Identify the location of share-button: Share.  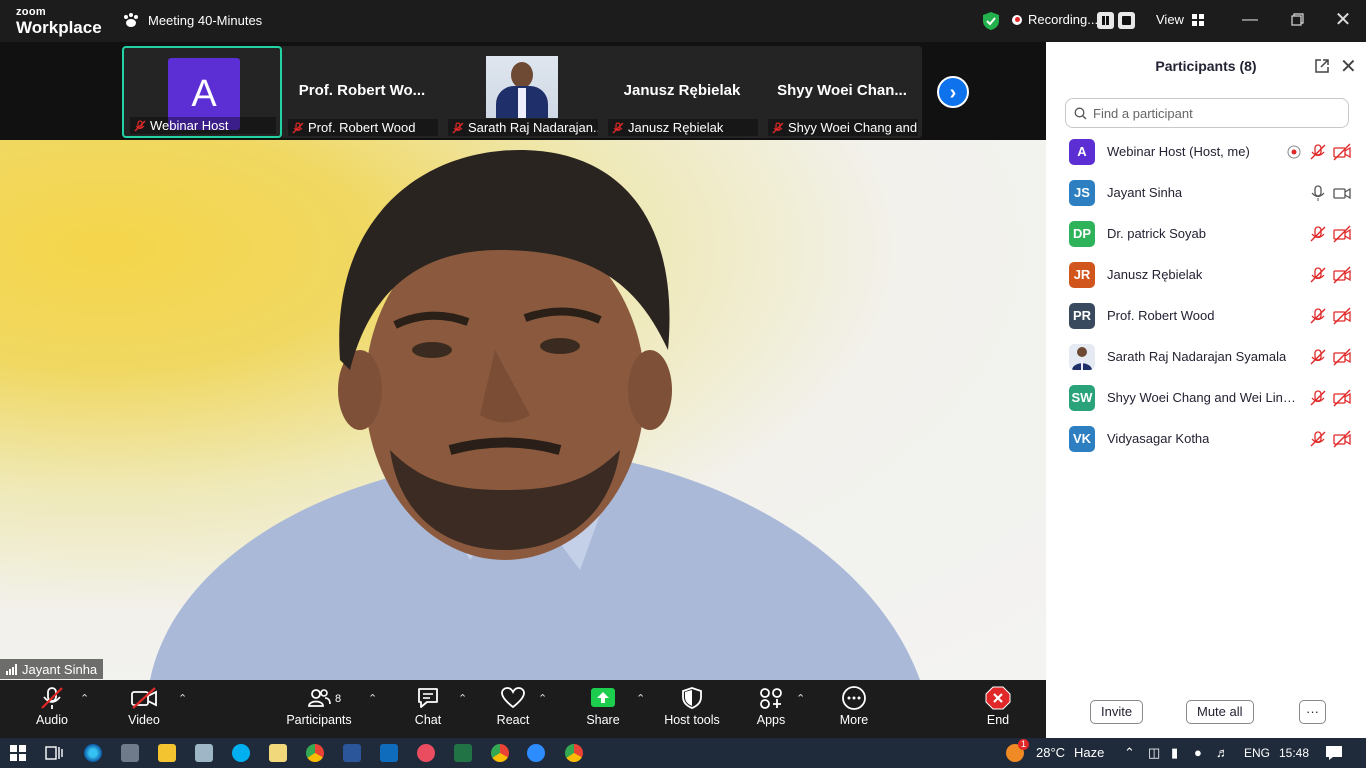
(603, 706).